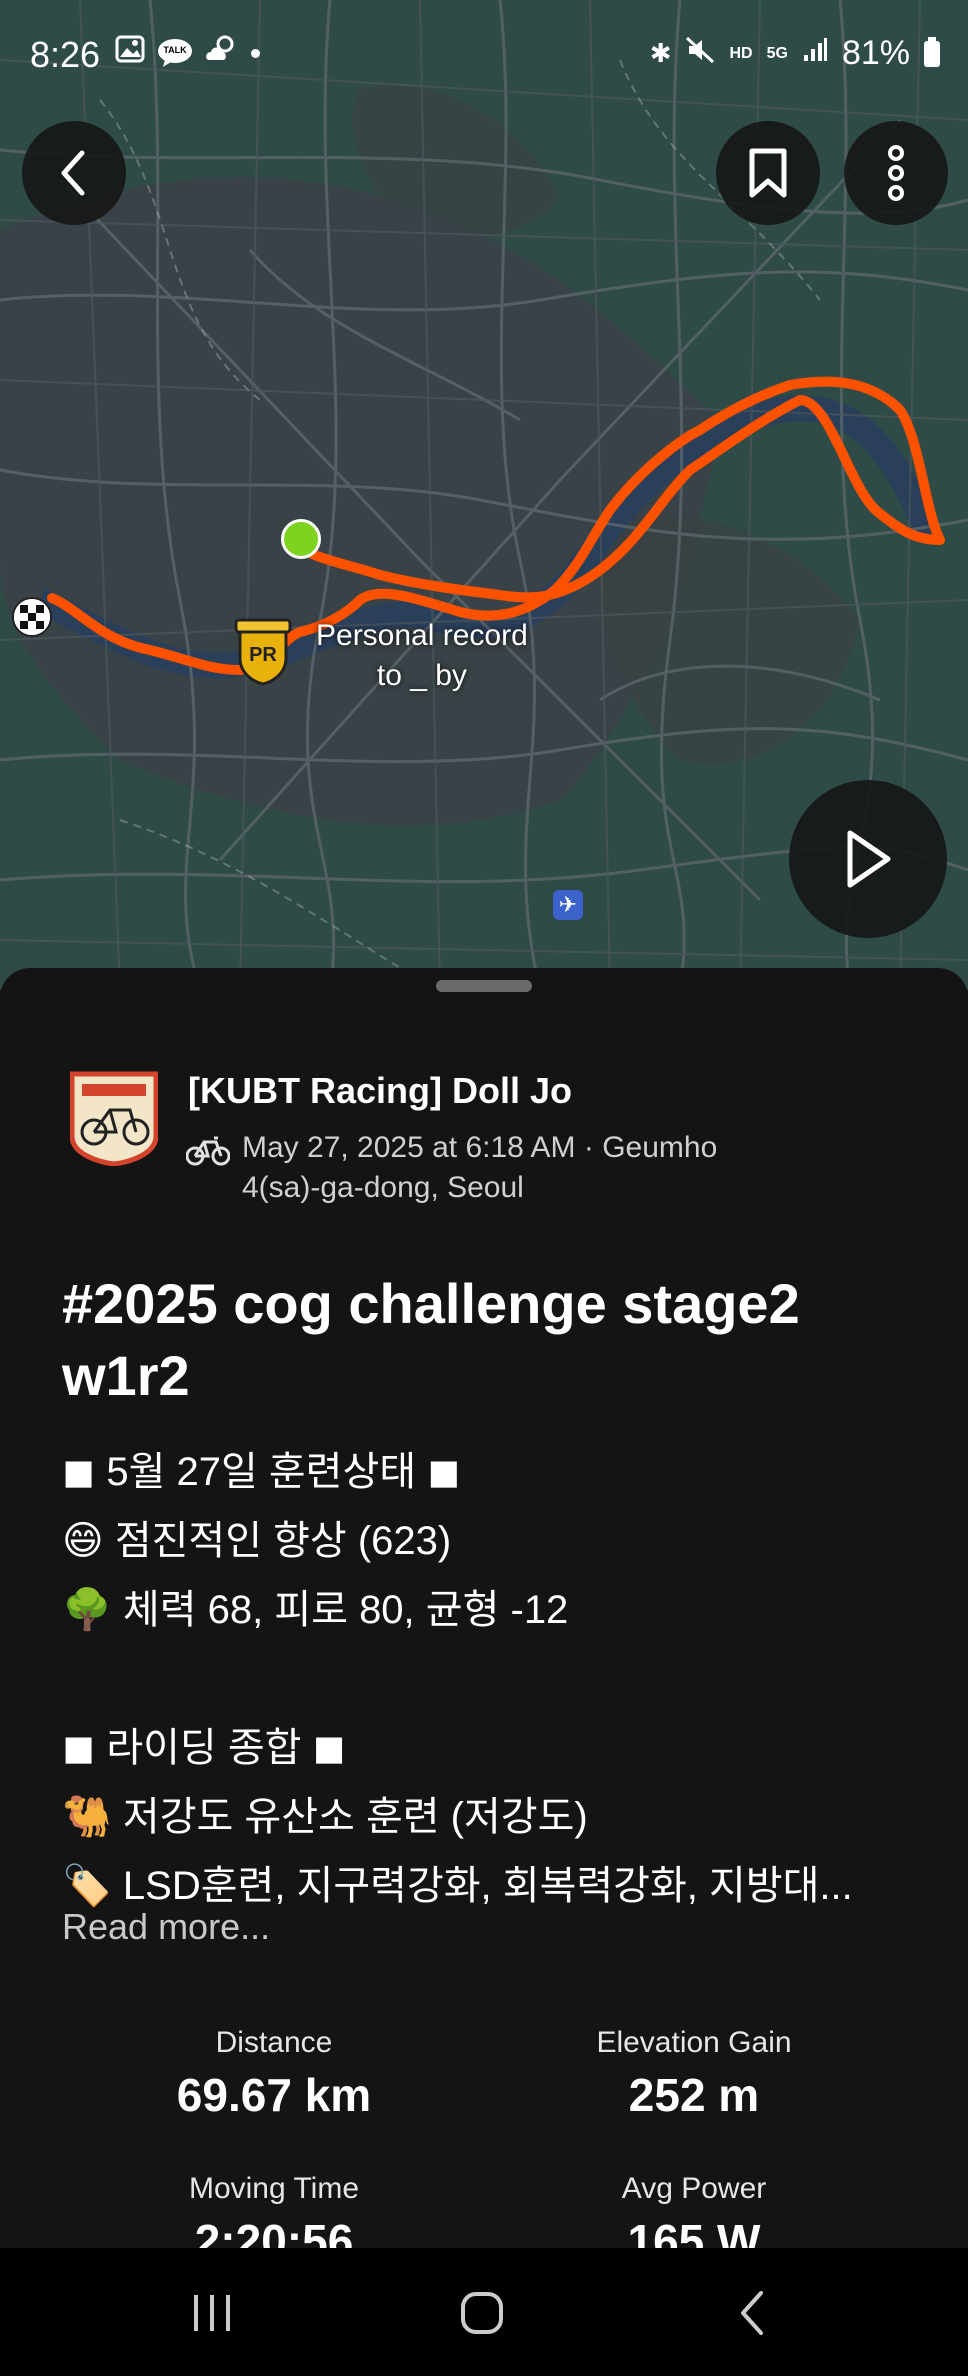 The height and width of the screenshot is (2376, 968). Describe the element at coordinates (932, 51) in the screenshot. I see `battery-icon` at that location.